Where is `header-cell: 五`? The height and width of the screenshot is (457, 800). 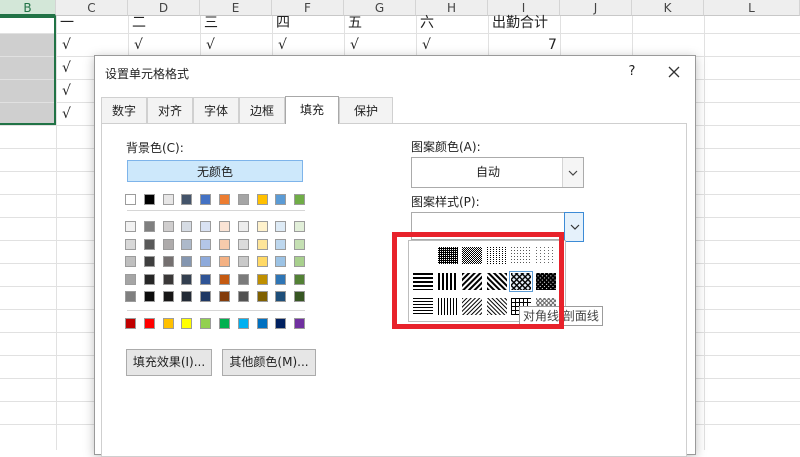
header-cell: 五 is located at coordinates (355, 23).